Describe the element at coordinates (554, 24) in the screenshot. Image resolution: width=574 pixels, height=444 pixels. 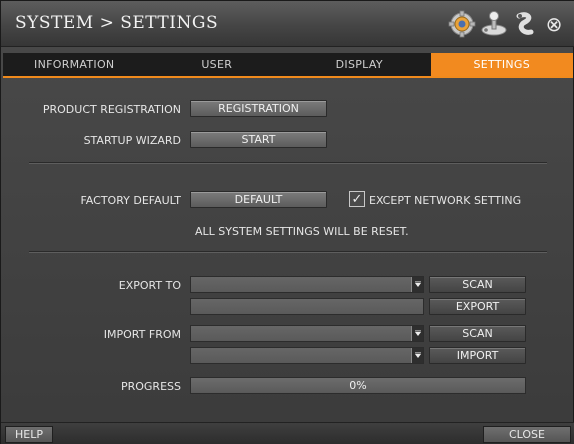
I see `close-icon: ⊗` at that location.